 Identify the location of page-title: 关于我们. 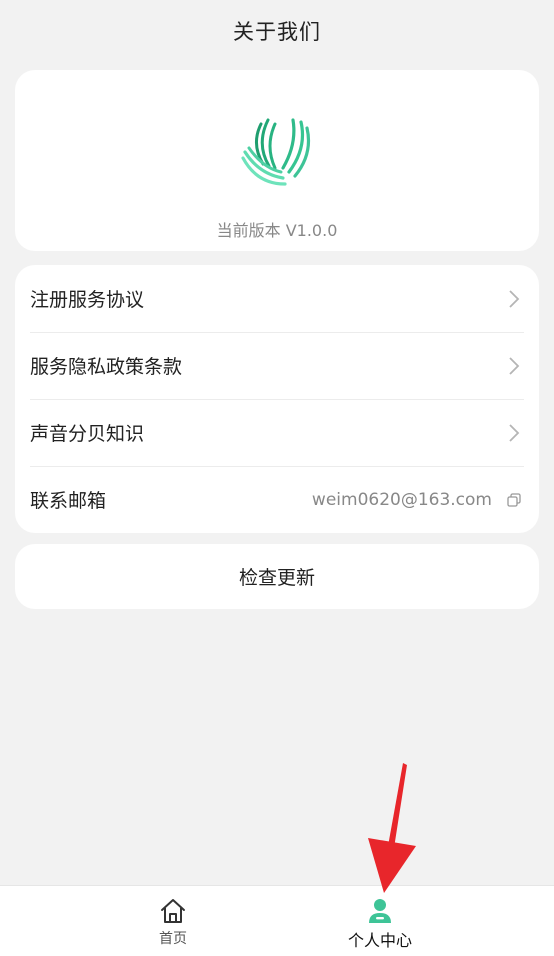
(277, 32).